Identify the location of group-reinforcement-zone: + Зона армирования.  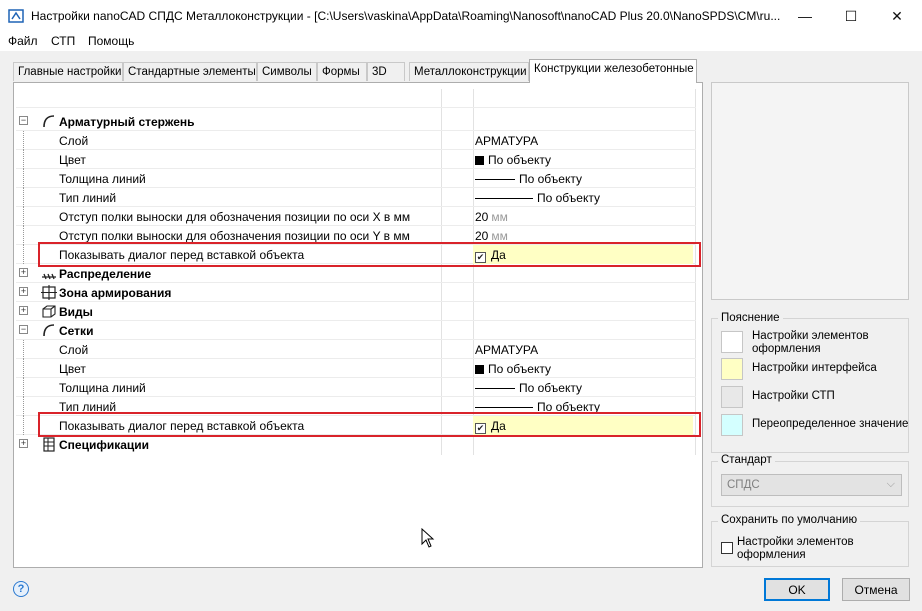
(356, 292).